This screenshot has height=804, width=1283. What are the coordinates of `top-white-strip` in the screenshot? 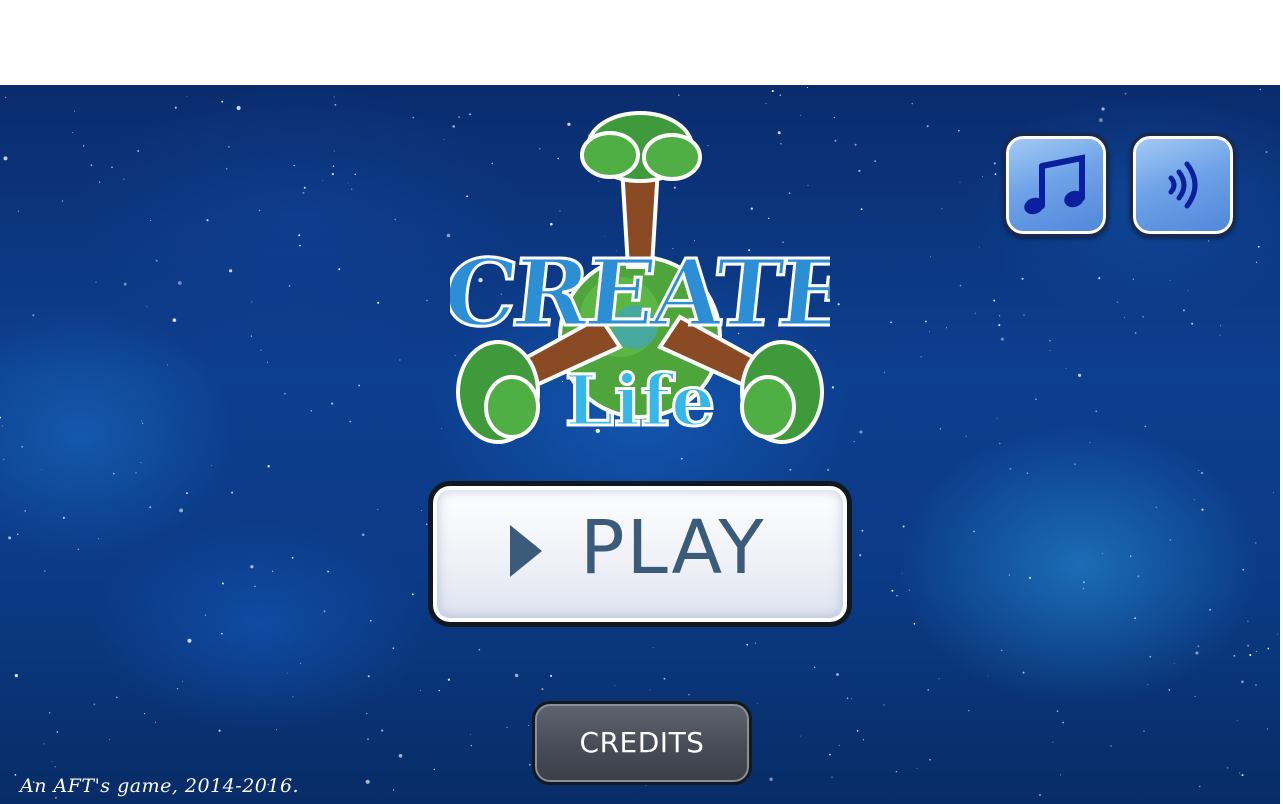 It's located at (641, 42).